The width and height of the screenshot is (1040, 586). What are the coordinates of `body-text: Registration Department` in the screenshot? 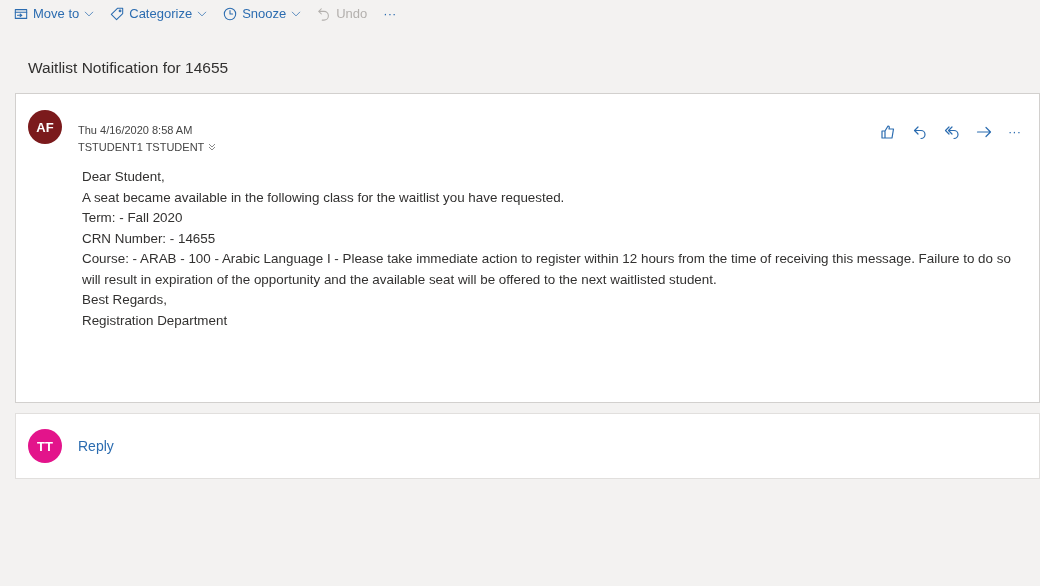 It's located at (155, 320).